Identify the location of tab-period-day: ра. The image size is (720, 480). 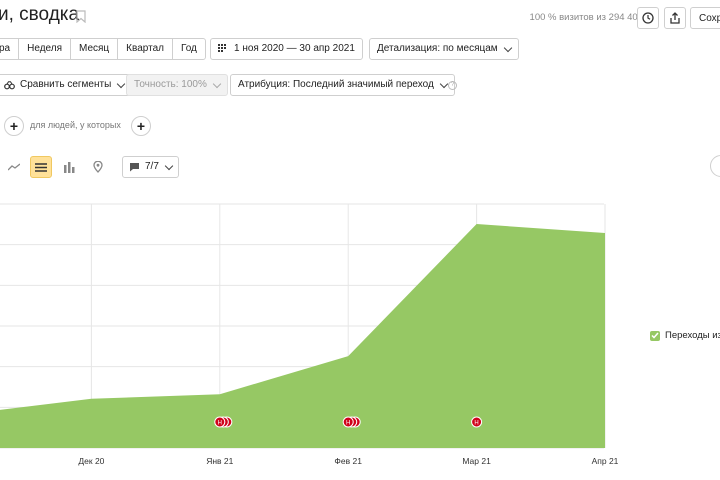
(9, 49).